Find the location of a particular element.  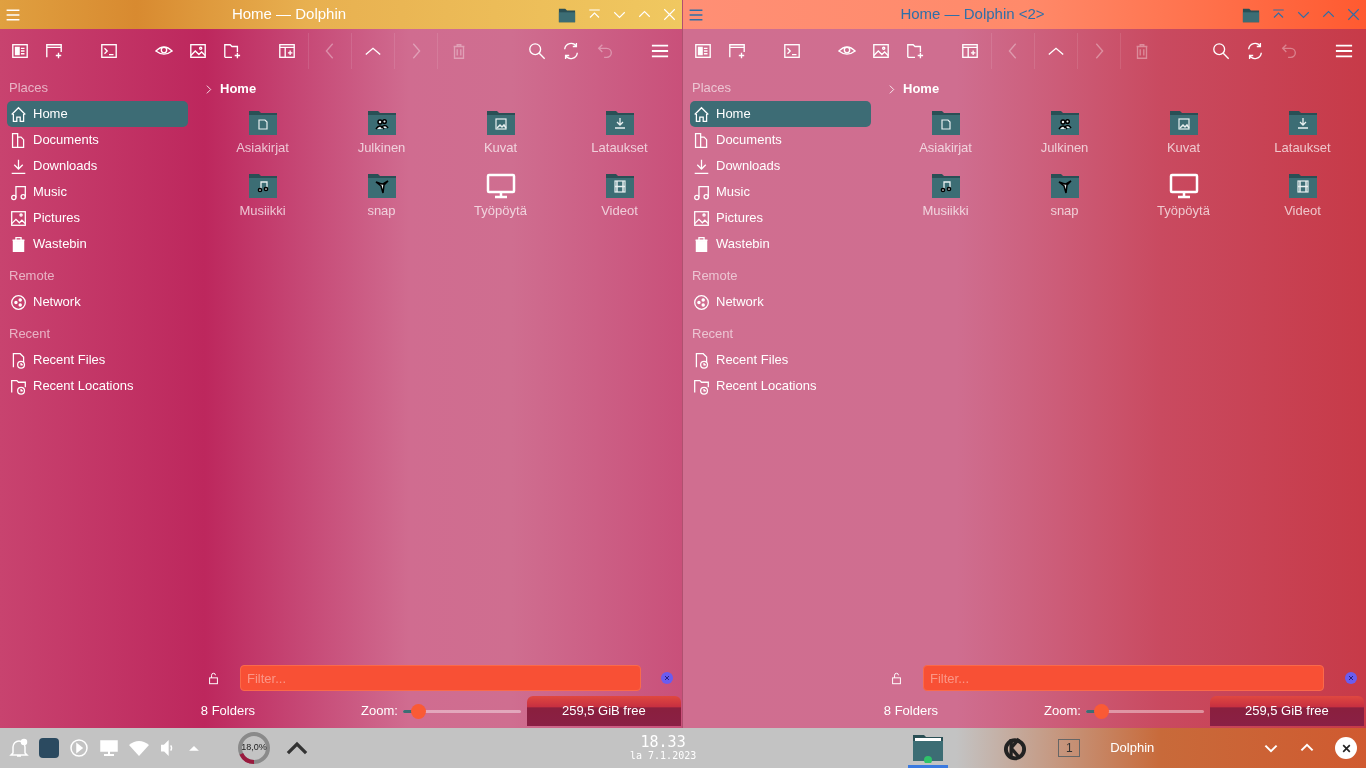

play-icon is located at coordinates (79, 748).